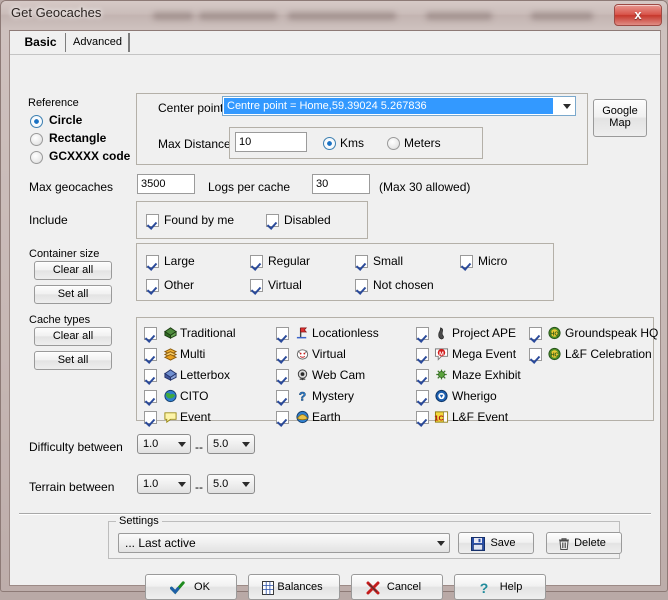 This screenshot has height=600, width=668. I want to click on tab-basic: Basic, so click(41, 42).